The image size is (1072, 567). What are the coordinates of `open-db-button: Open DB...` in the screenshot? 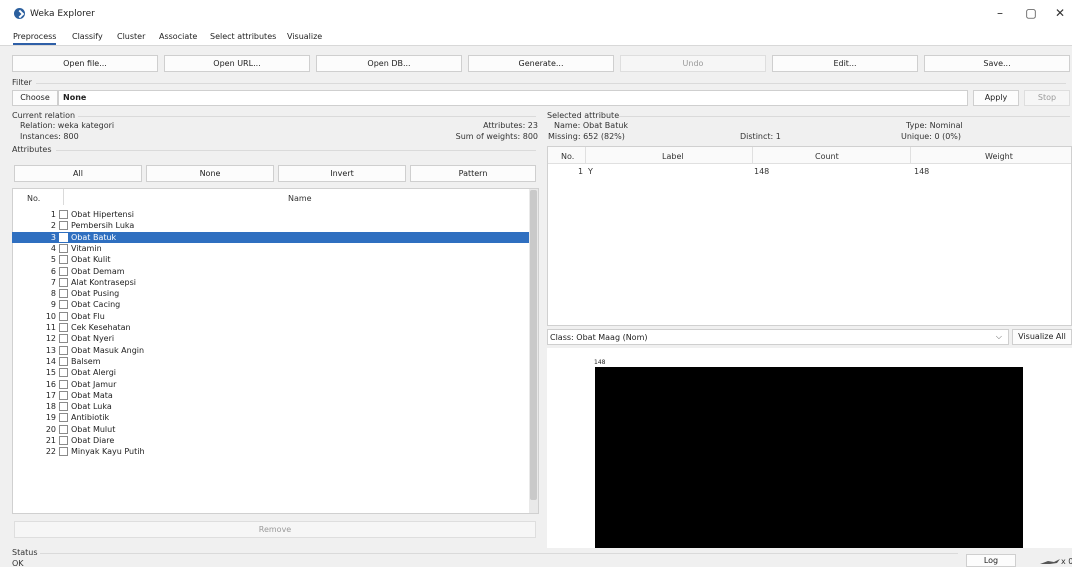 It's located at (389, 63).